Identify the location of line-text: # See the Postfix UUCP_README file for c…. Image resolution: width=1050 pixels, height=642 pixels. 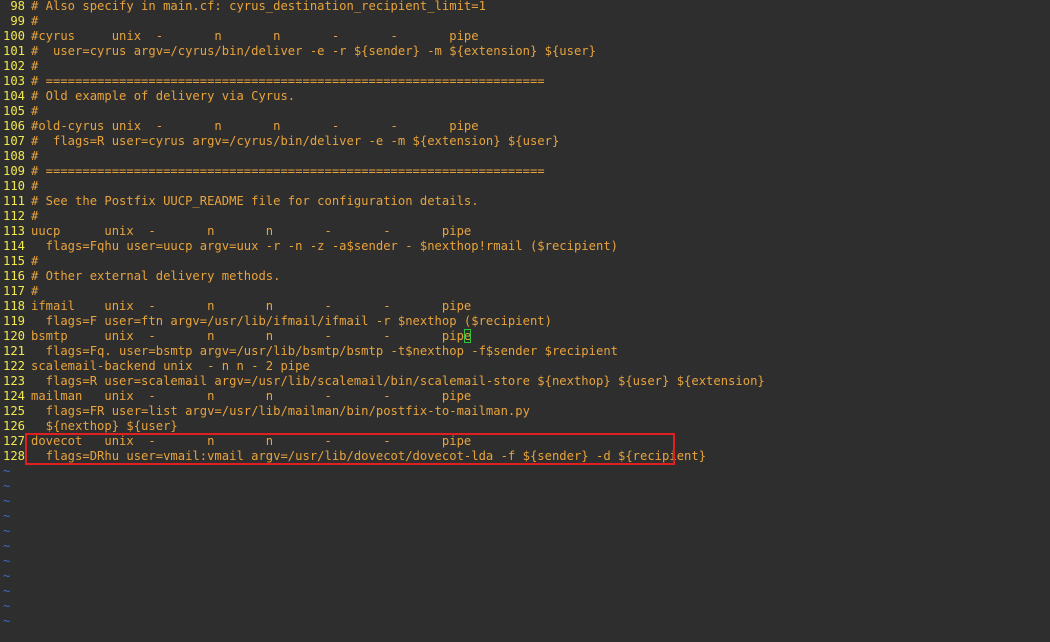
(255, 201).